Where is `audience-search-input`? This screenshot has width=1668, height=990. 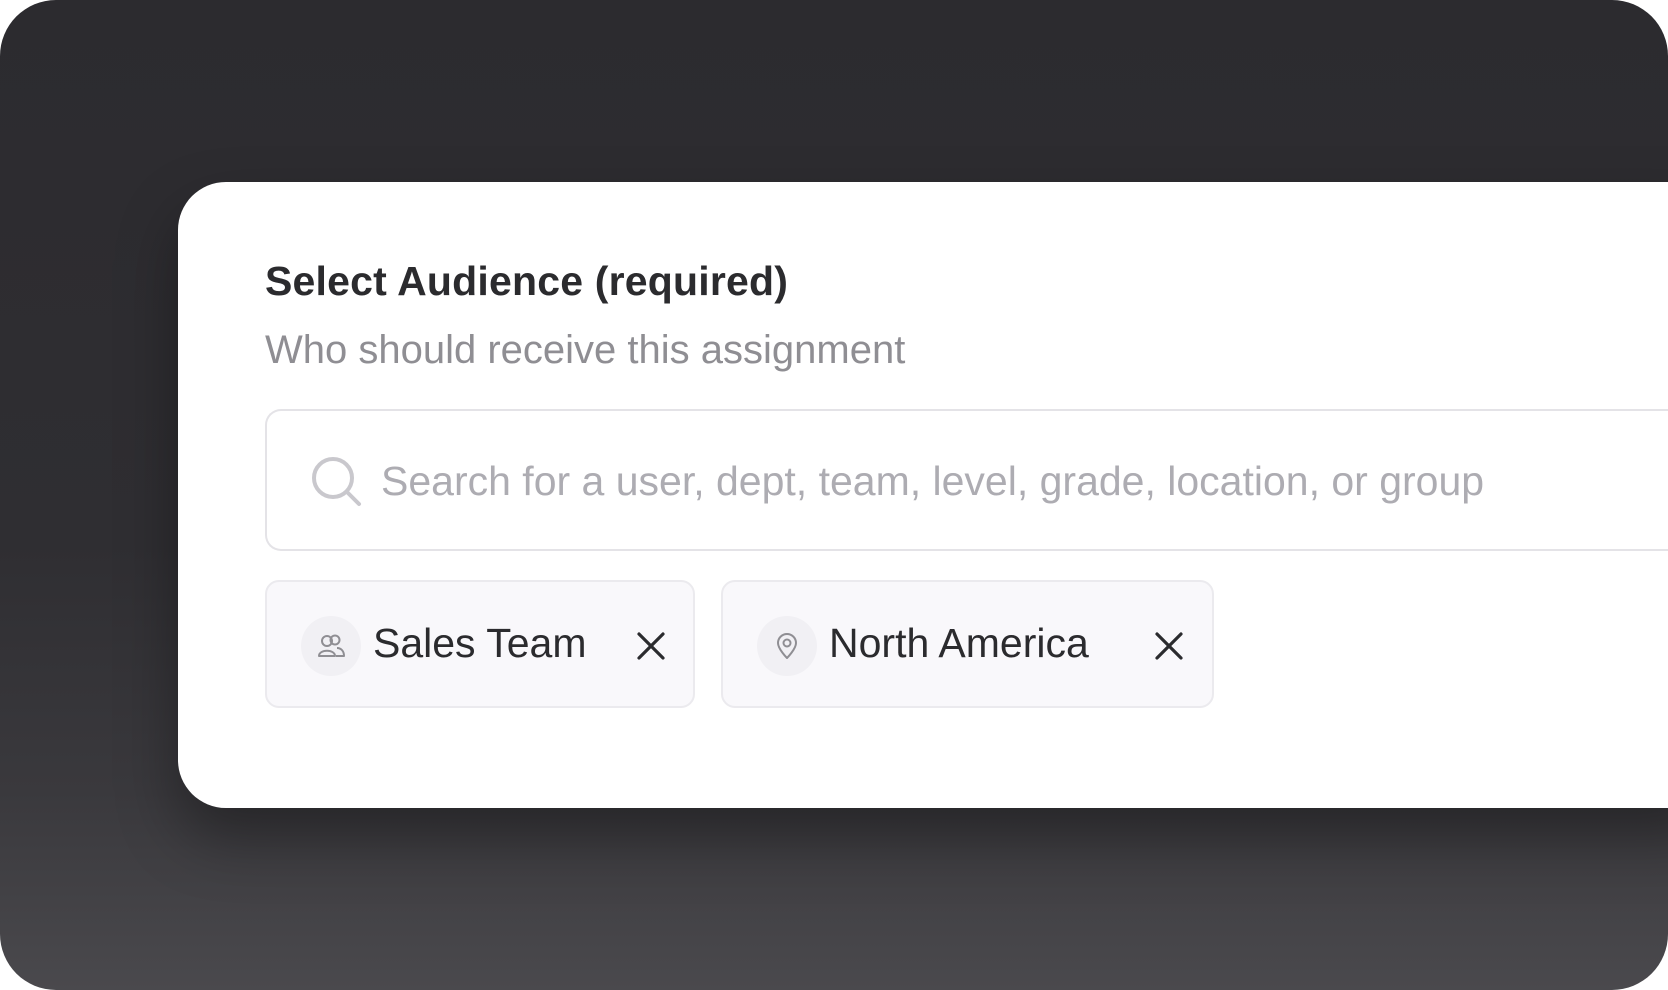
audience-search-input is located at coordinates (1024, 481).